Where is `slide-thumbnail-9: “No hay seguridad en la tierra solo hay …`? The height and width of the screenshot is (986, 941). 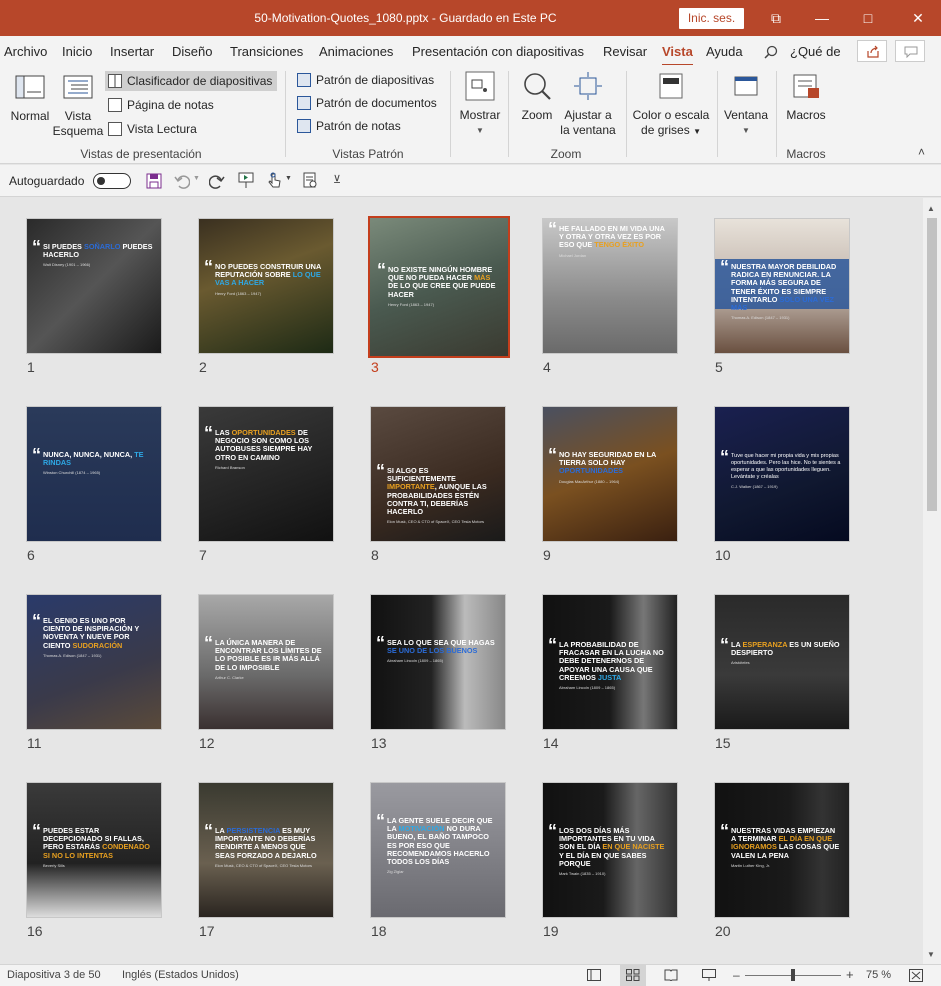
slide-thumbnail-9: “No hay seguridad en la tierra solo hay … is located at coordinates (610, 474).